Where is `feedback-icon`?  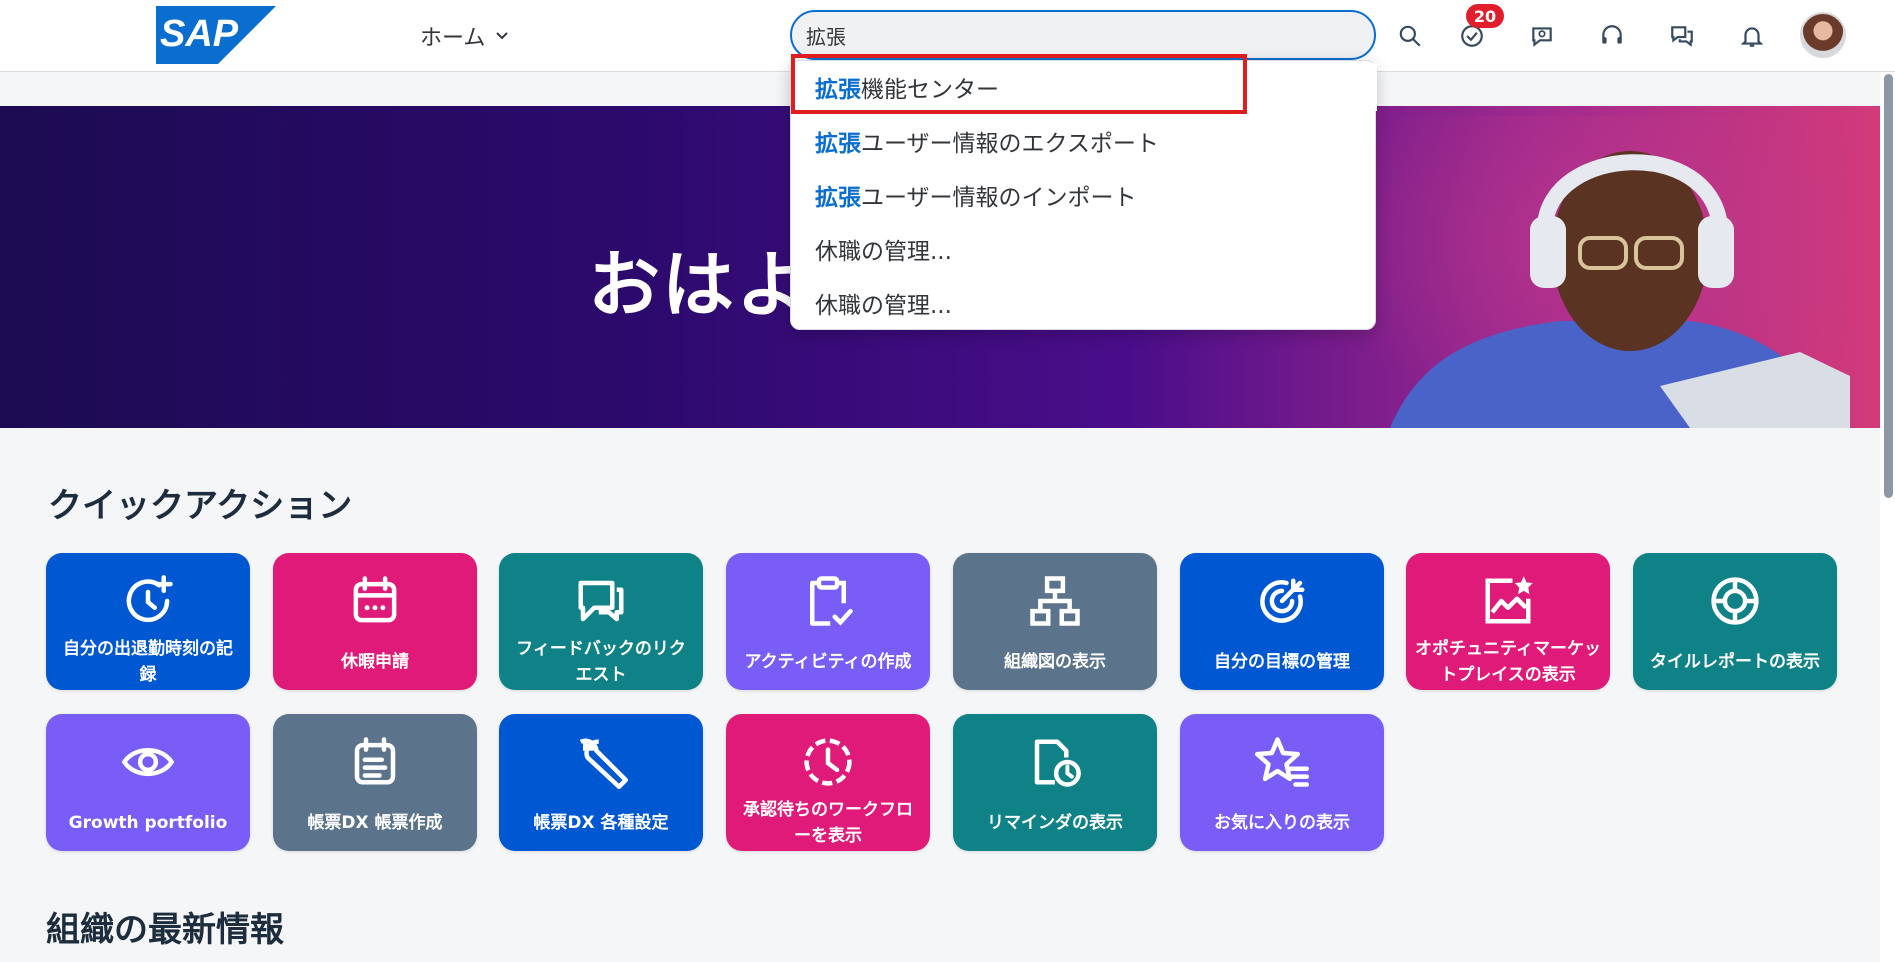 feedback-icon is located at coordinates (601, 601).